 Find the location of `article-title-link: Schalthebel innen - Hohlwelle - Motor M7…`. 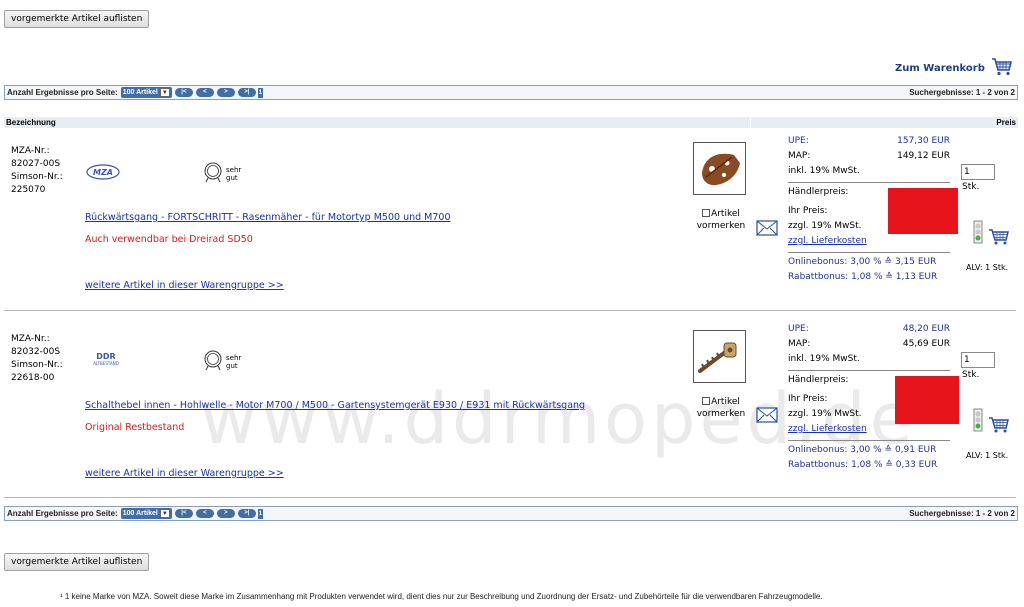

article-title-link: Schalthebel innen - Hohlwelle - Motor M7… is located at coordinates (335, 405).